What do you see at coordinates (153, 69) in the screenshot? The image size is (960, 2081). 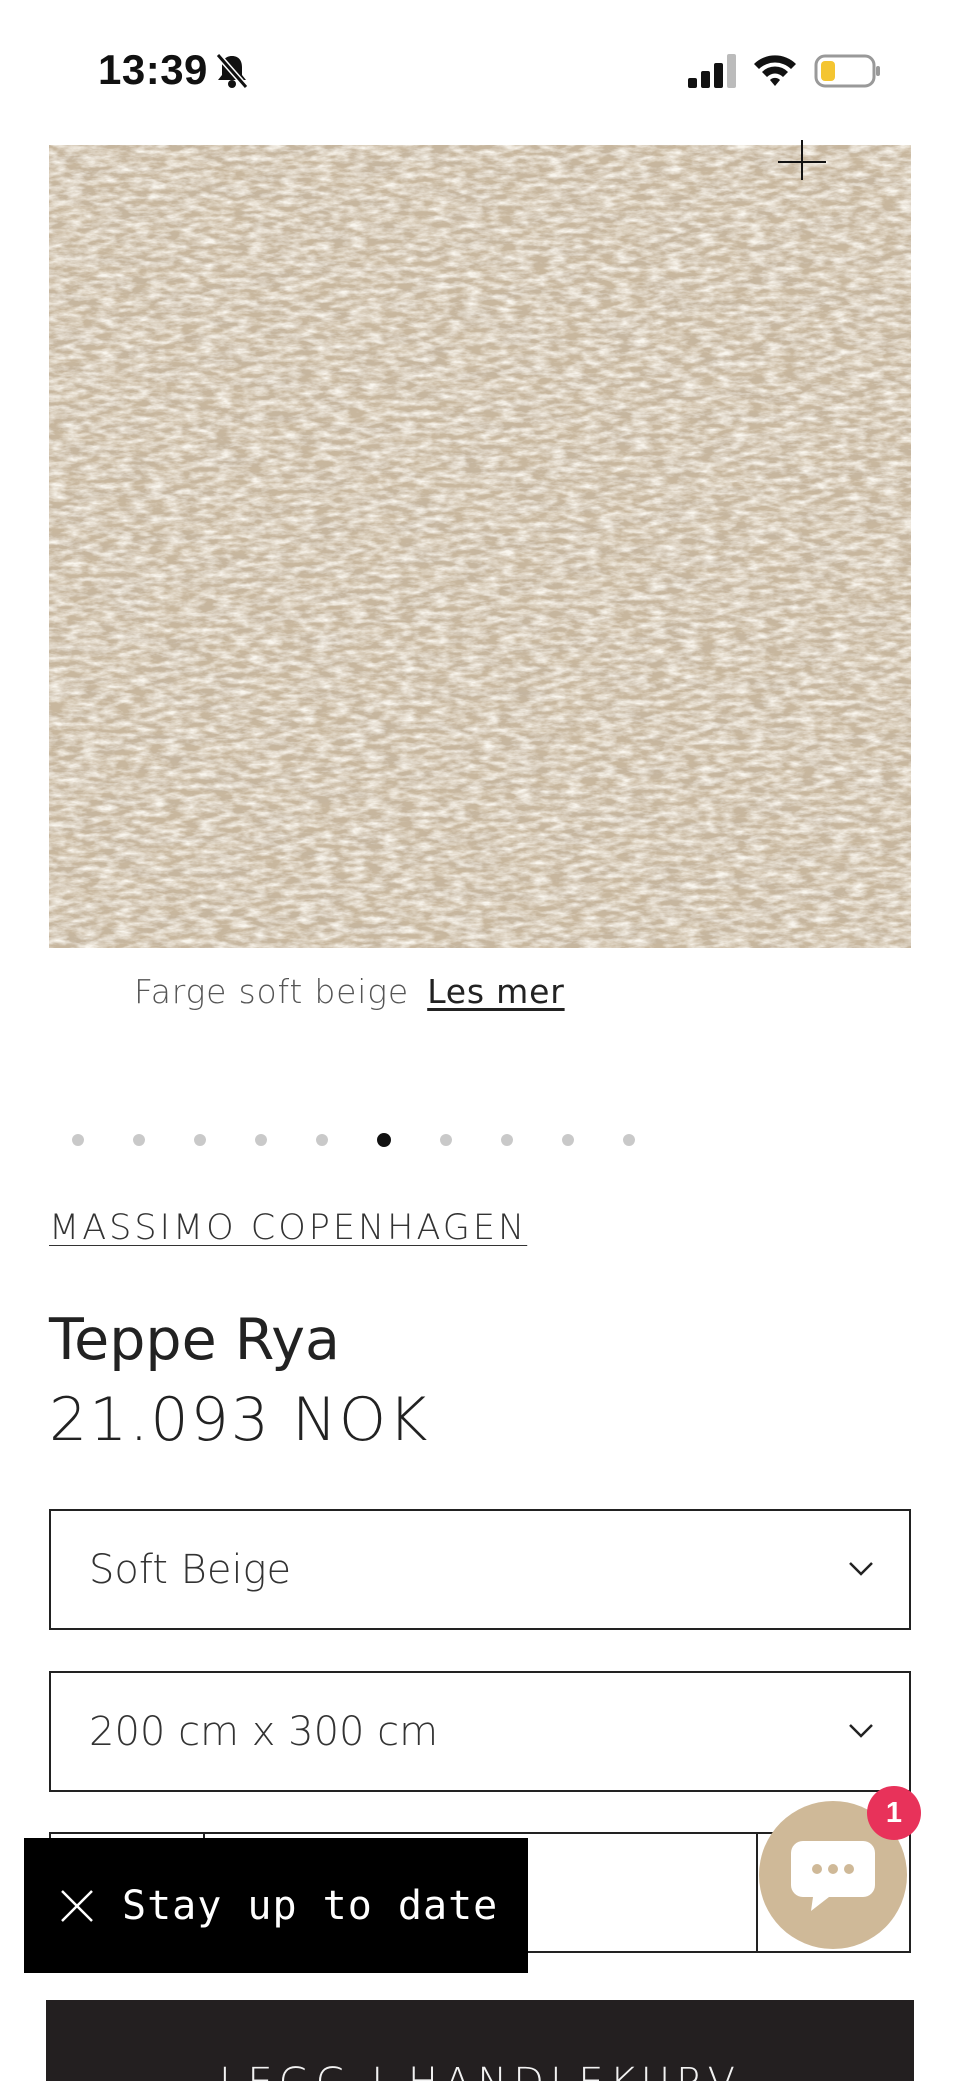 I see `status-time: 13:39` at bounding box center [153, 69].